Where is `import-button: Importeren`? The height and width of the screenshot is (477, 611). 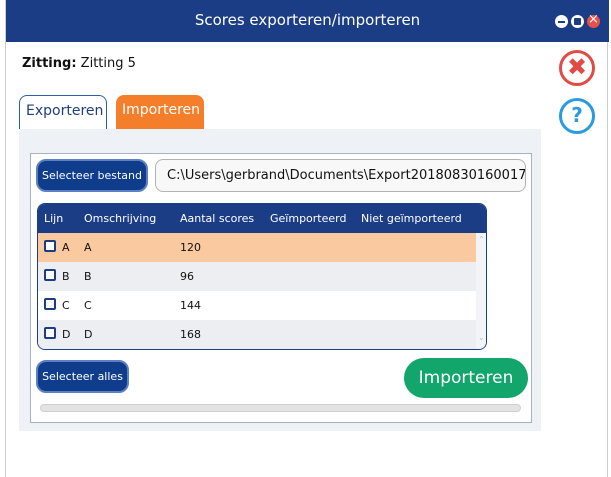
import-button: Importeren is located at coordinates (466, 378).